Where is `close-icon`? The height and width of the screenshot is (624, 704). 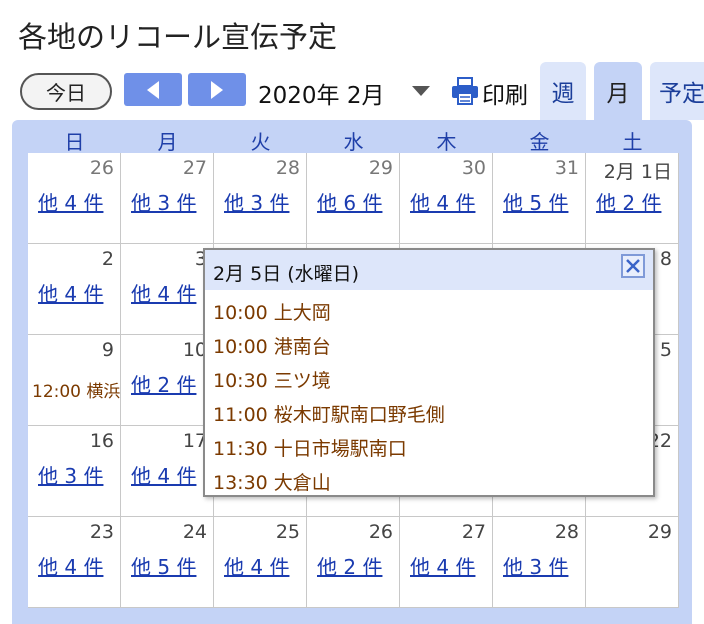
close-icon is located at coordinates (633, 266).